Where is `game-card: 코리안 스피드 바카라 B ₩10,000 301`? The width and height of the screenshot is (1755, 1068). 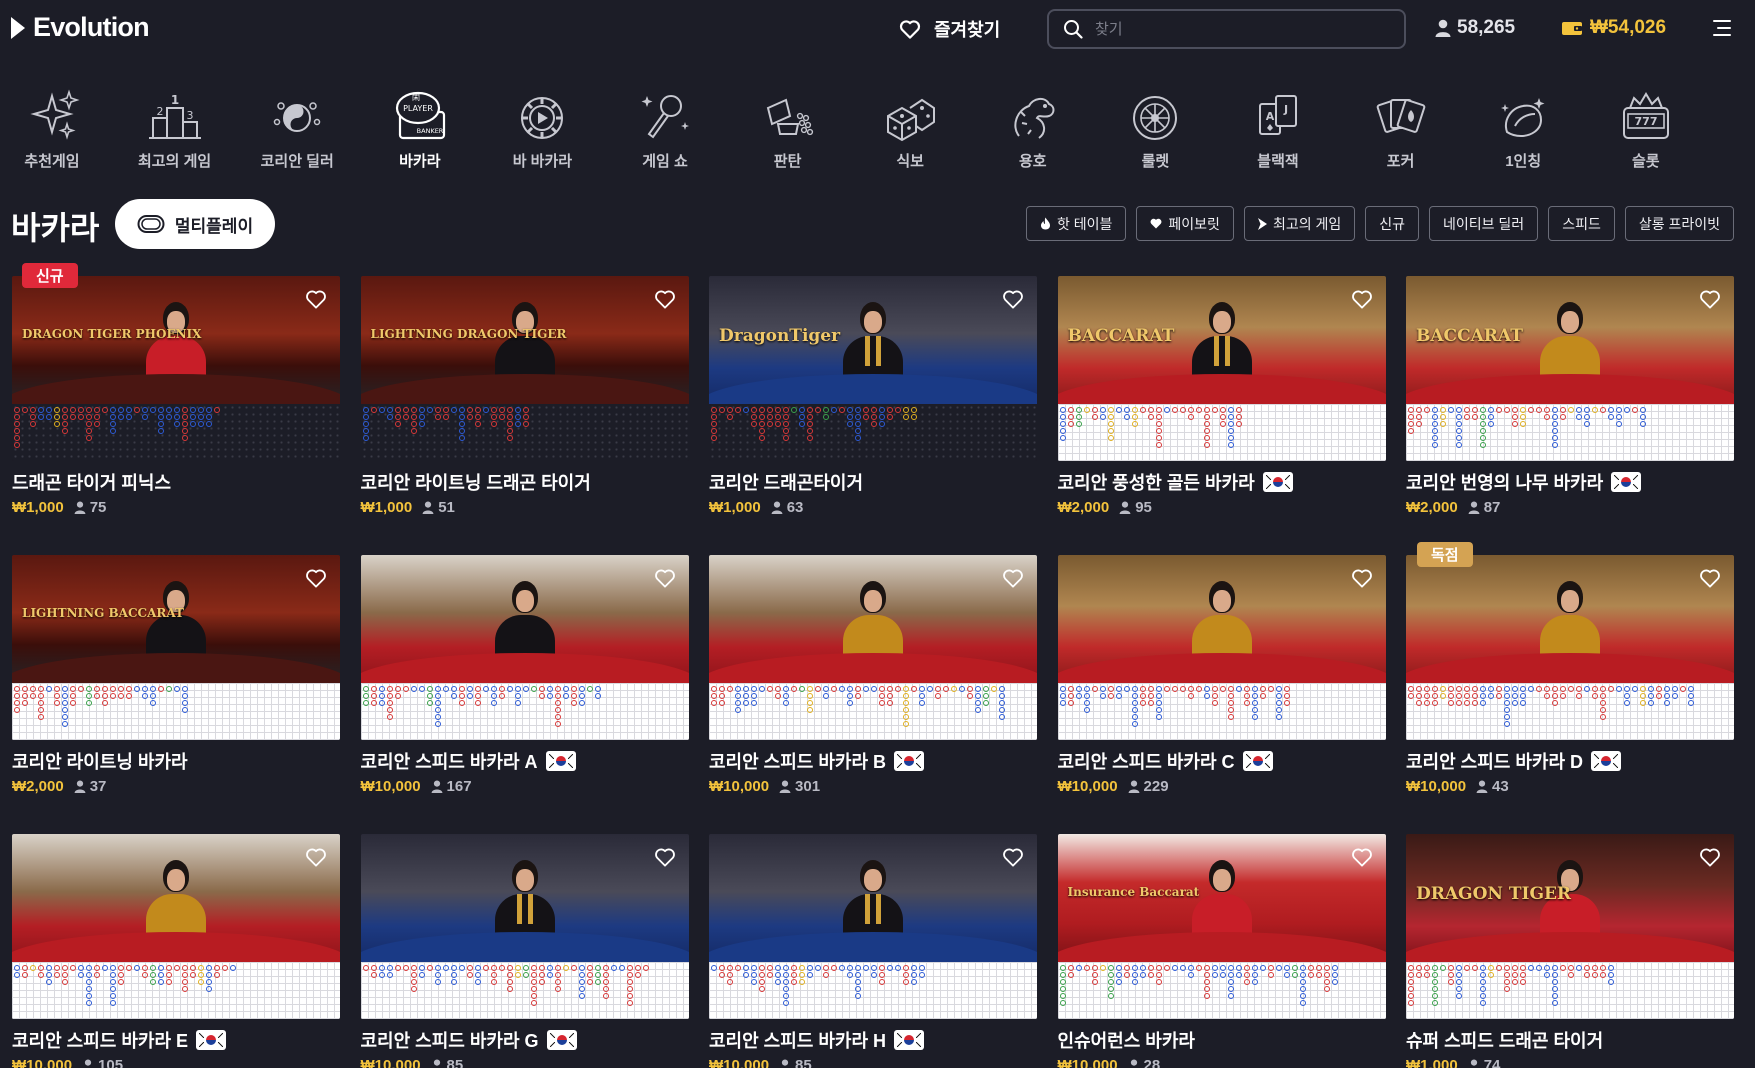
game-card: 코리안 스피드 바카라 B ₩10,000 301 is located at coordinates (873, 675).